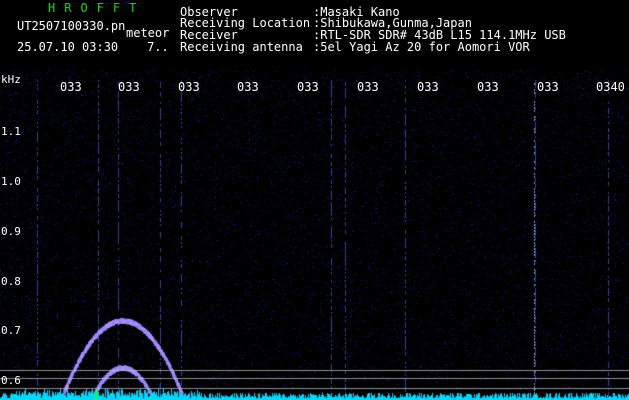 The image size is (629, 400). Describe the element at coordinates (97, 8) in the screenshot. I see `app-title: HROFFT` at that location.